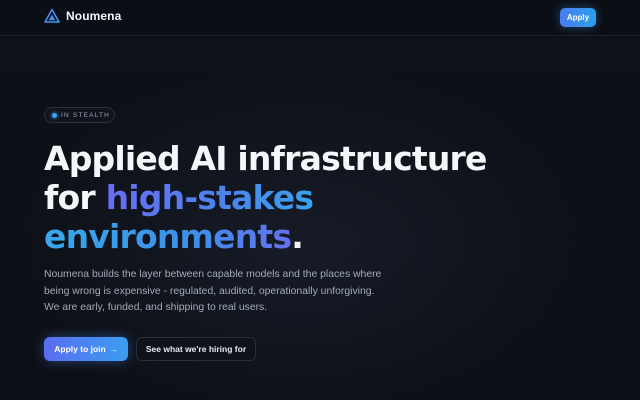 This screenshot has height=400, width=640. I want to click on apply-to-join-label: Apply to join, so click(80, 349).